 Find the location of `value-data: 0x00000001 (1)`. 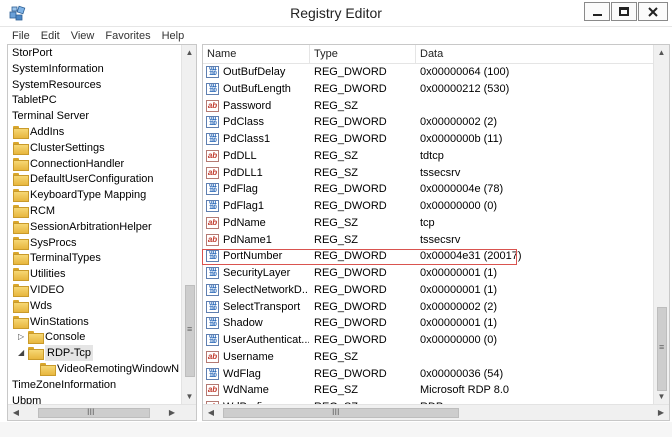

value-data: 0x00000001 (1) is located at coordinates (459, 273).